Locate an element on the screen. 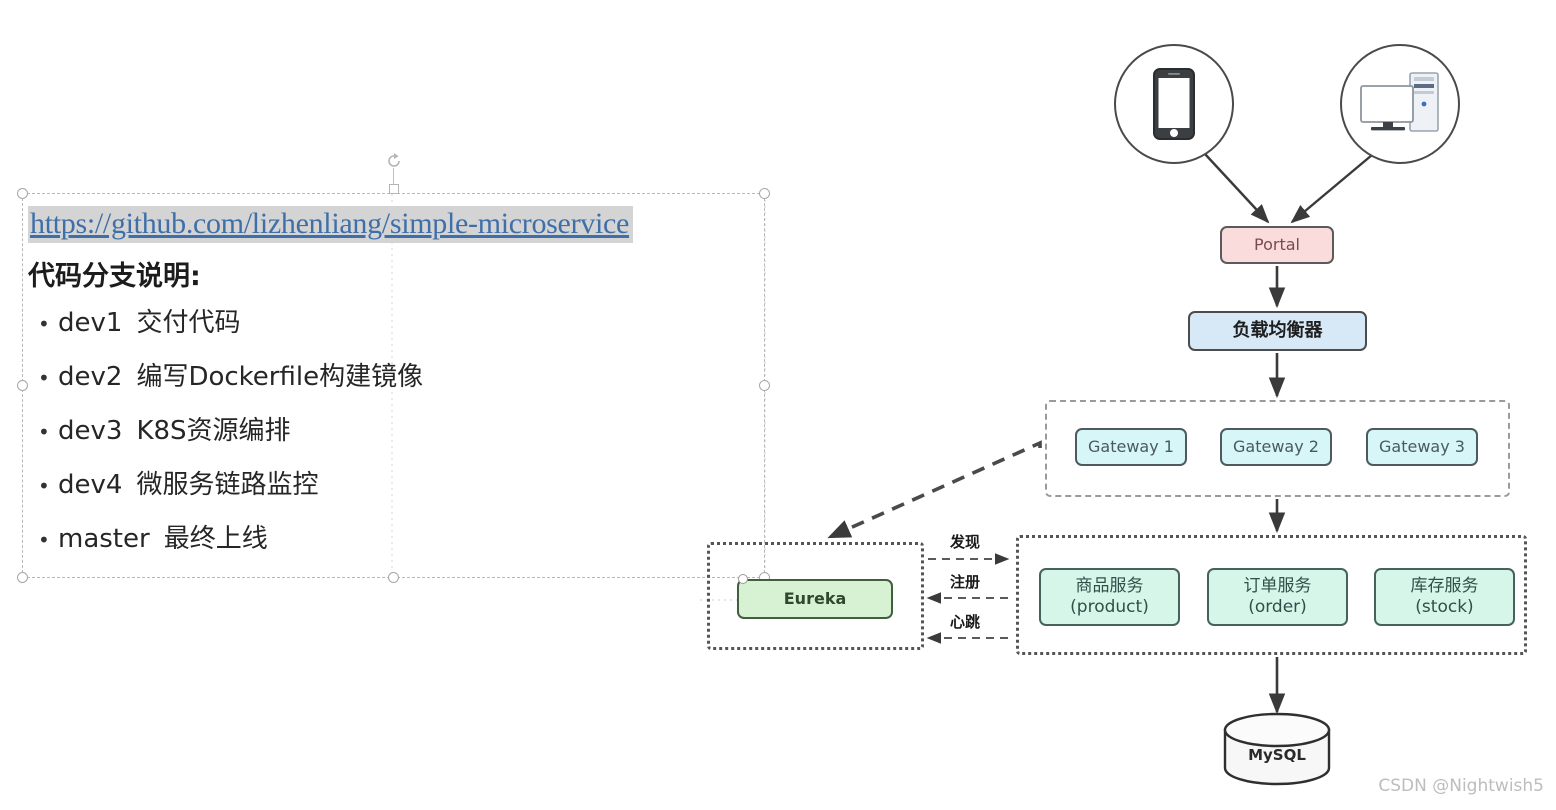 This screenshot has height=810, width=1556. gateway-2-label: Gateway 2 is located at coordinates (1276, 447).